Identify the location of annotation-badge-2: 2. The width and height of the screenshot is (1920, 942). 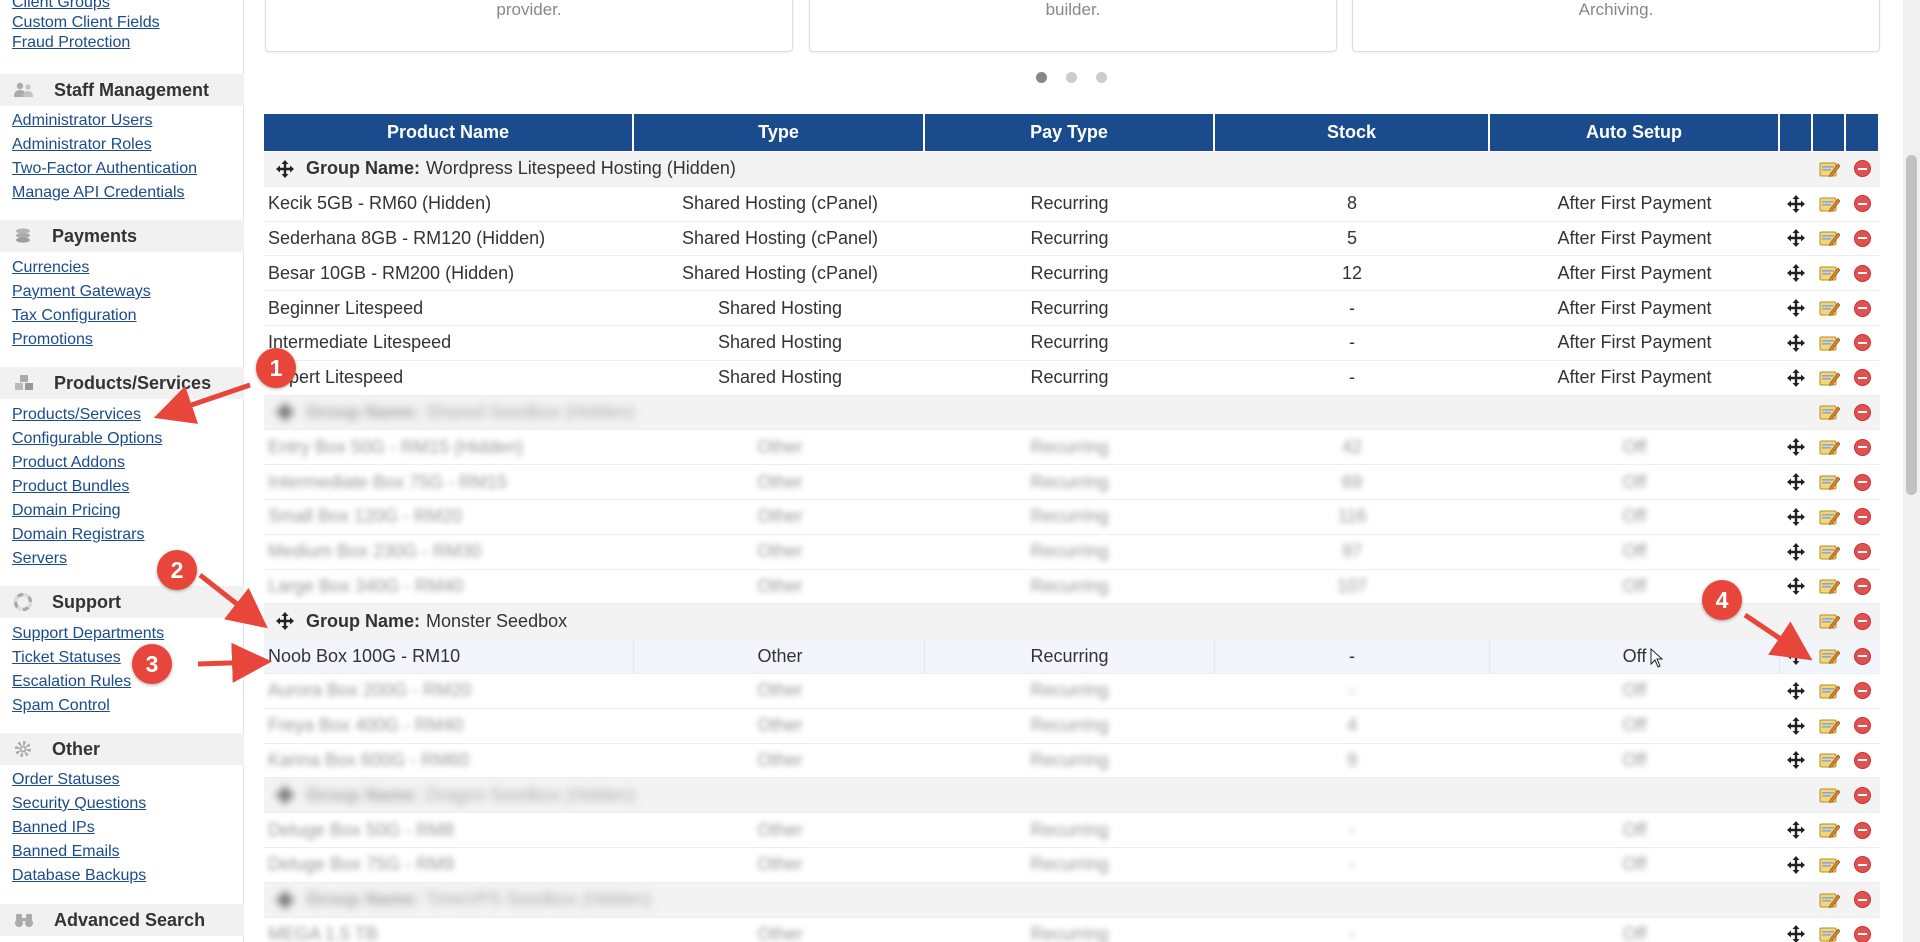
(177, 570).